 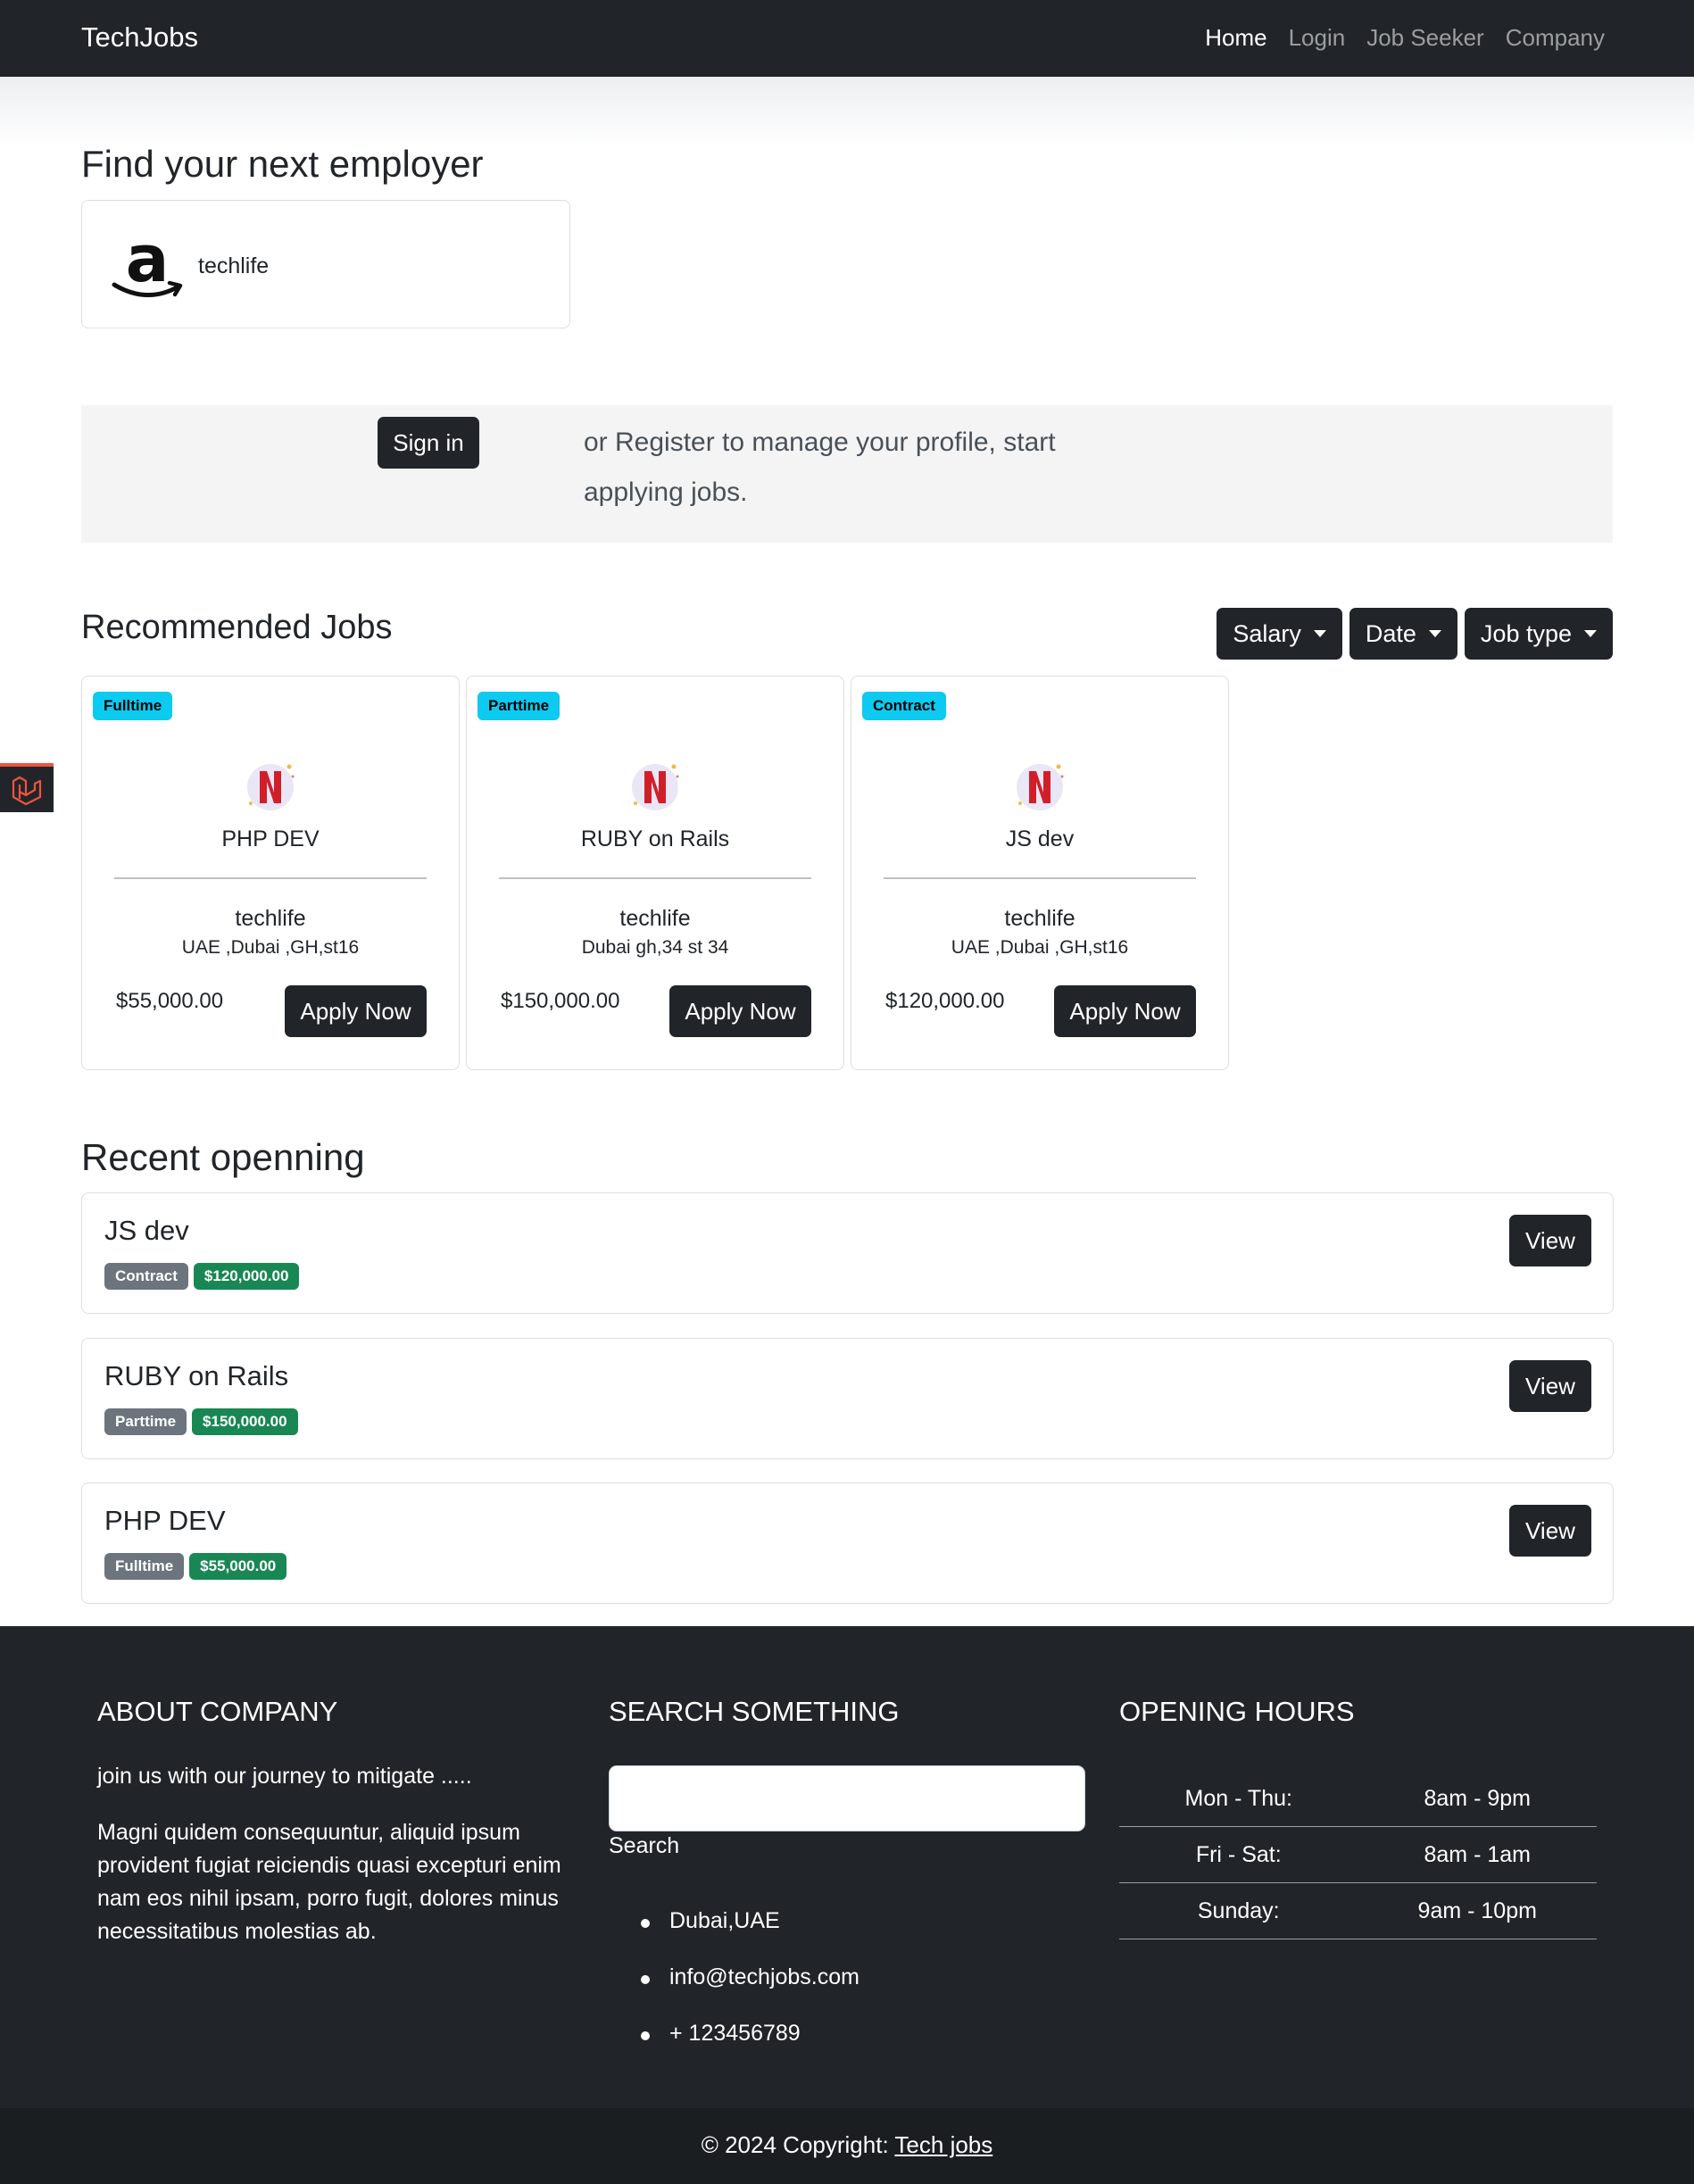 What do you see at coordinates (1477, 1910) in the screenshot?
I see `hours-time: 9am - 10pm` at bounding box center [1477, 1910].